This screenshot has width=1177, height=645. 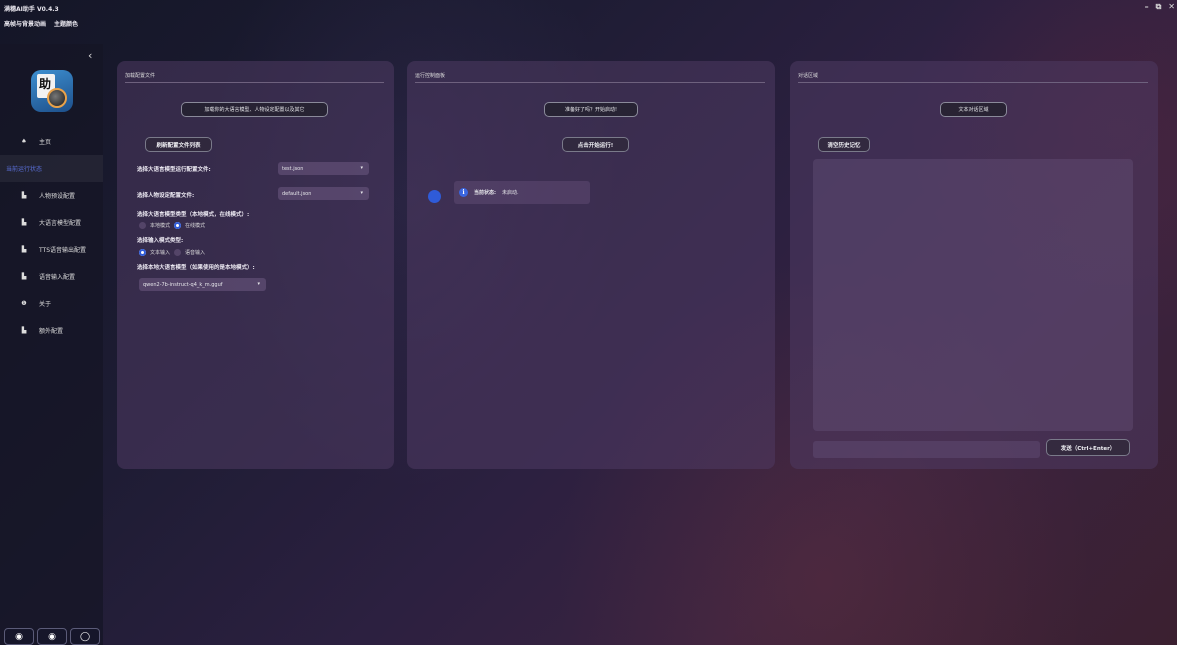 What do you see at coordinates (45, 142) in the screenshot?
I see `sidebar-item-label: 主页` at bounding box center [45, 142].